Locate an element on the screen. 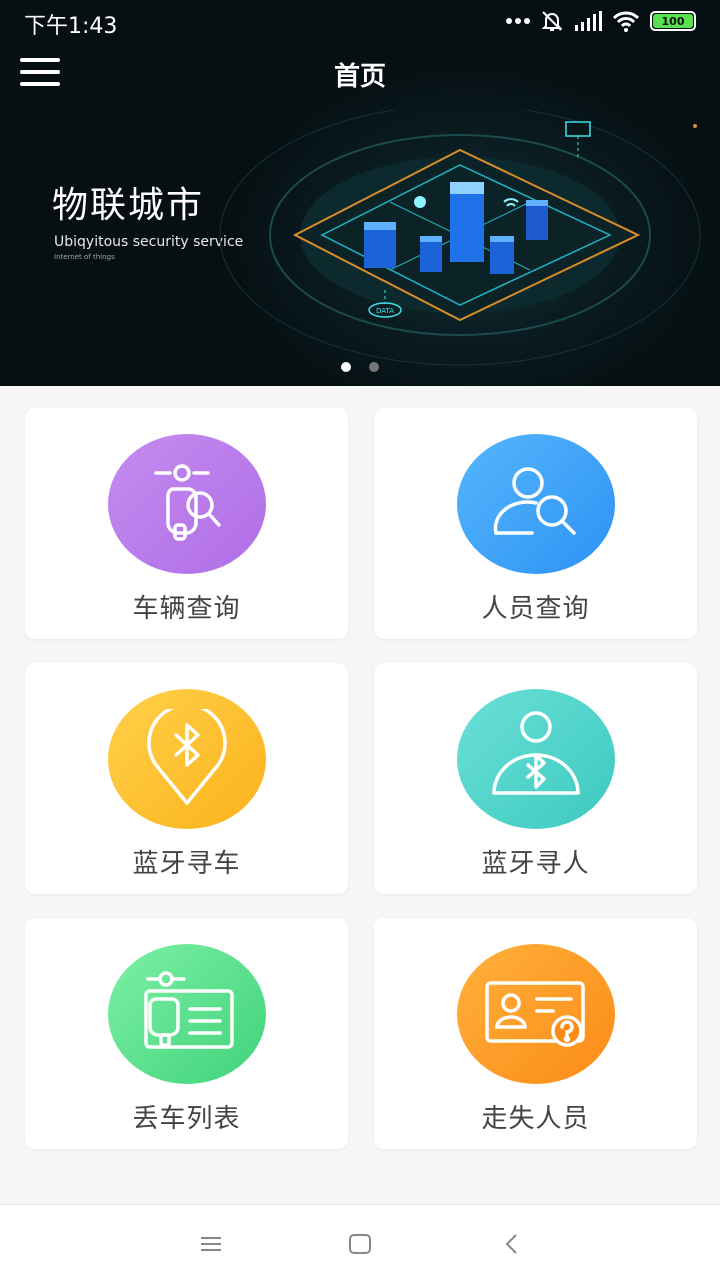  missing-person-label: 走失人员 is located at coordinates (535, 1119).